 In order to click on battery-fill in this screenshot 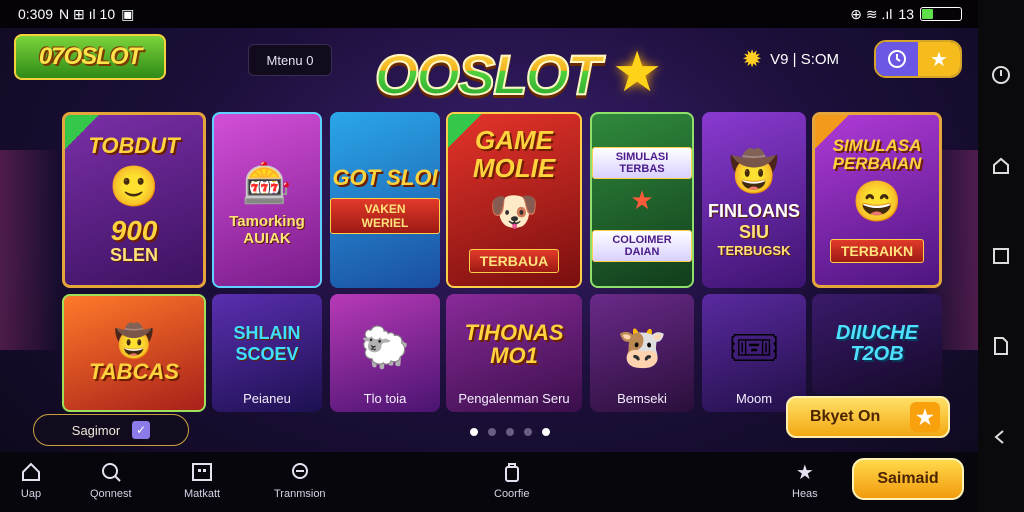, I will do `click(928, 14)`.